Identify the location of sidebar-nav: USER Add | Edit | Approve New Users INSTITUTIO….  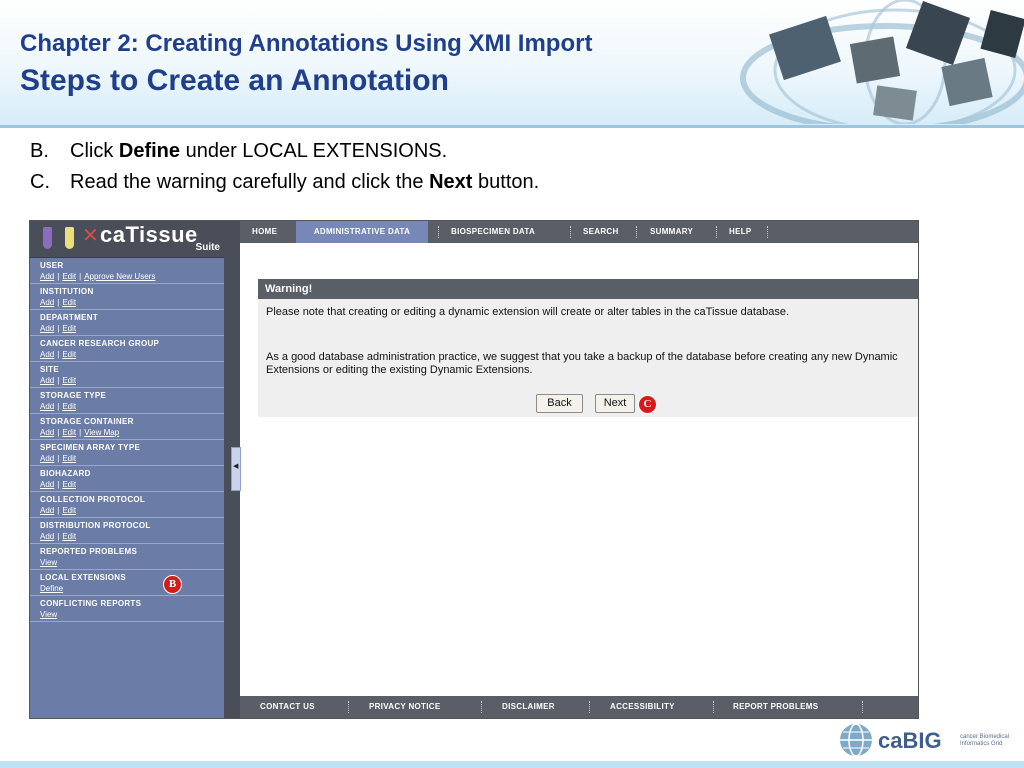
(127, 440).